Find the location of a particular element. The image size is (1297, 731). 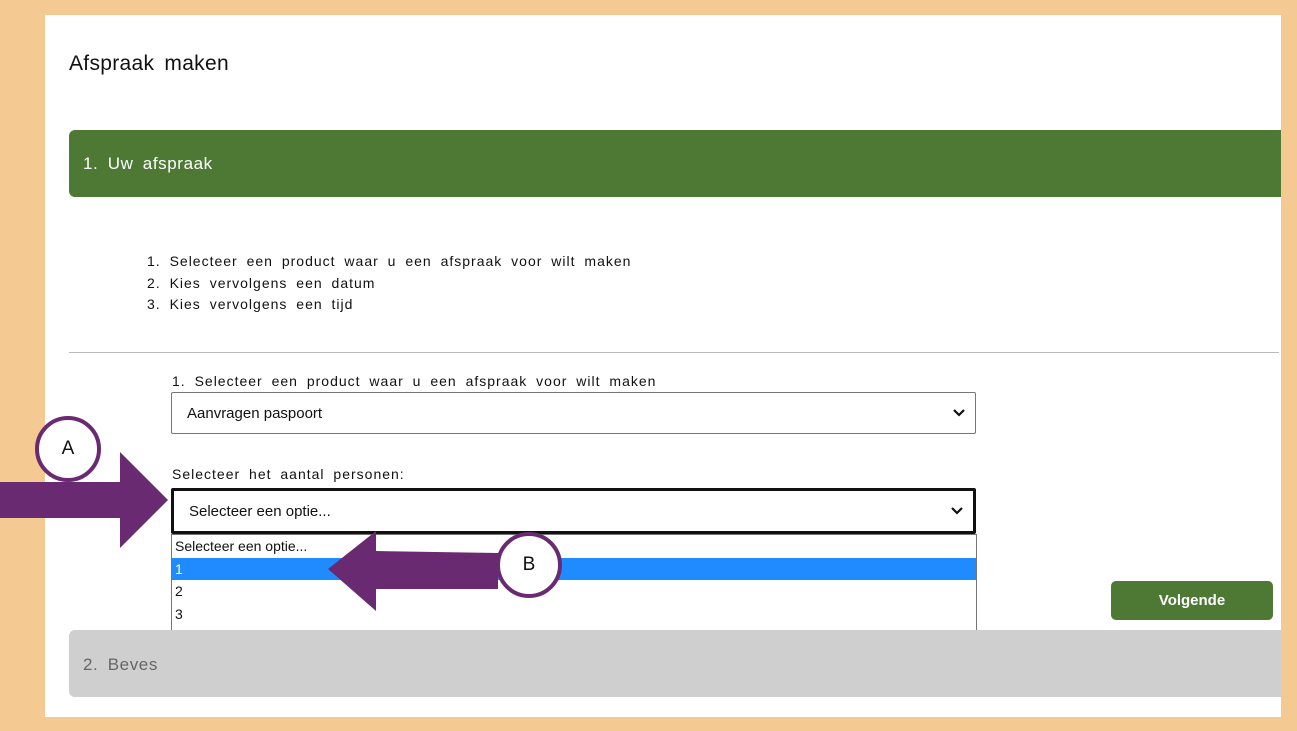

product-select: Aanvragen paspoort is located at coordinates (573, 413).